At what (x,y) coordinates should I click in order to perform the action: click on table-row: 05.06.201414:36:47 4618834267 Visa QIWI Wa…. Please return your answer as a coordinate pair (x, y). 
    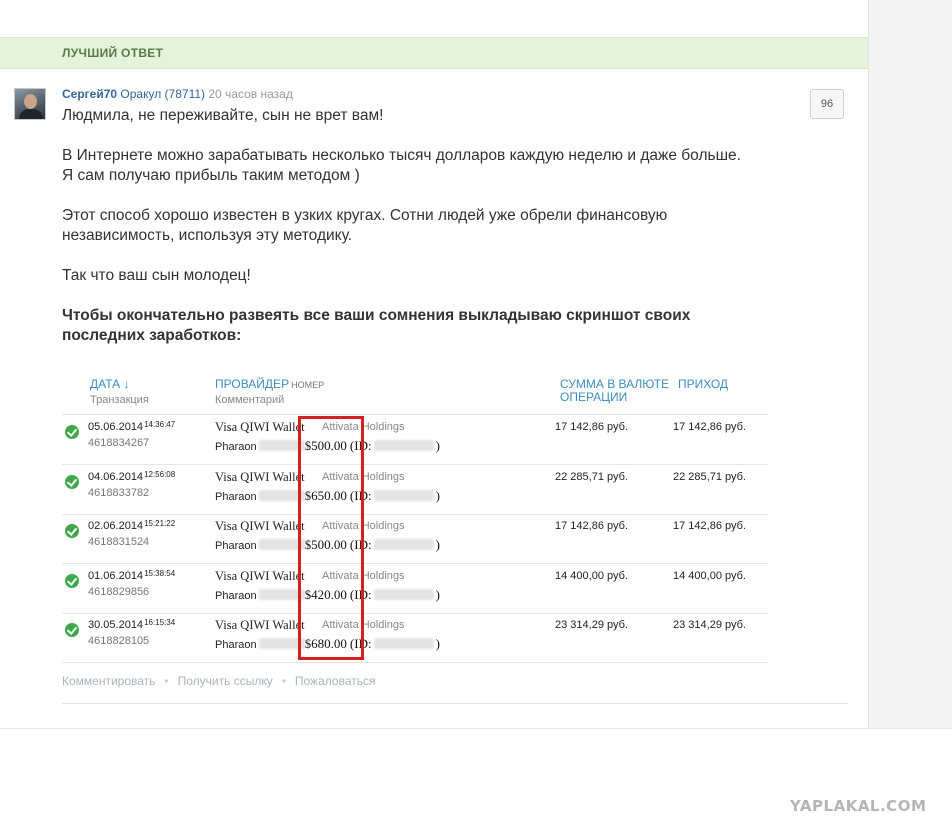
    Looking at the image, I should click on (415, 440).